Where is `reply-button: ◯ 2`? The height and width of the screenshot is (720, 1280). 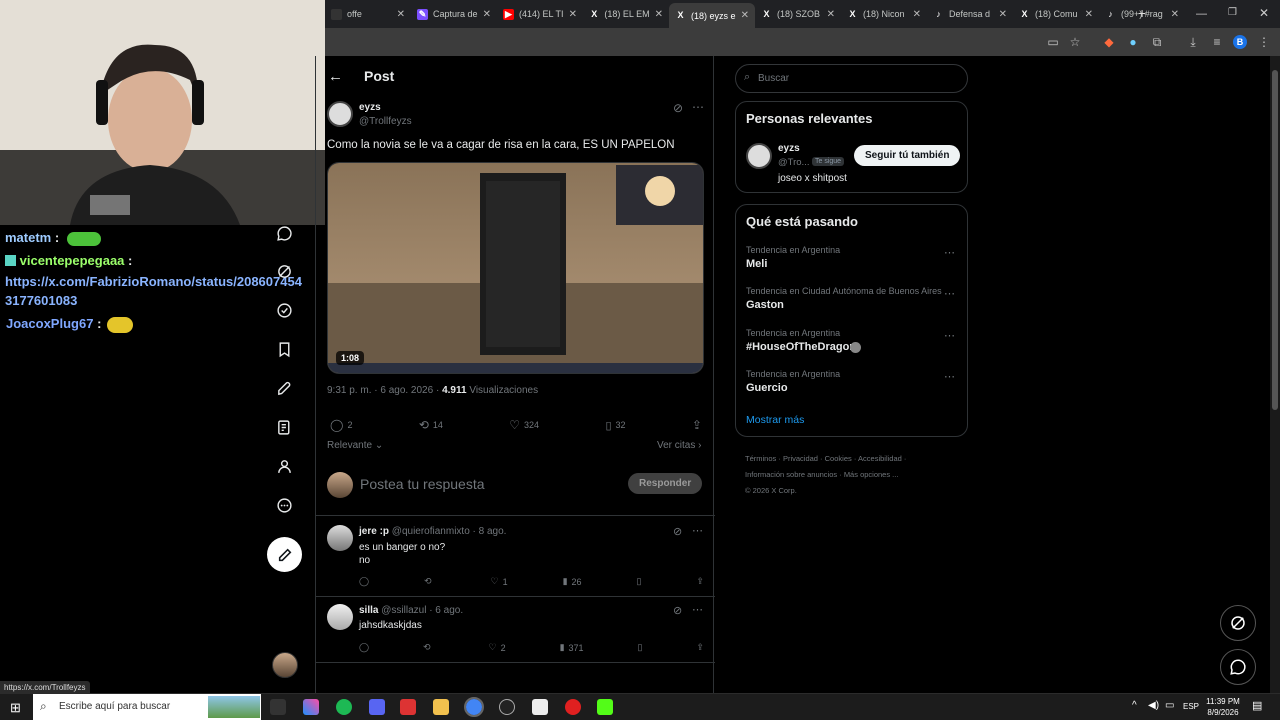
reply-button: ◯ 2 is located at coordinates (341, 425).